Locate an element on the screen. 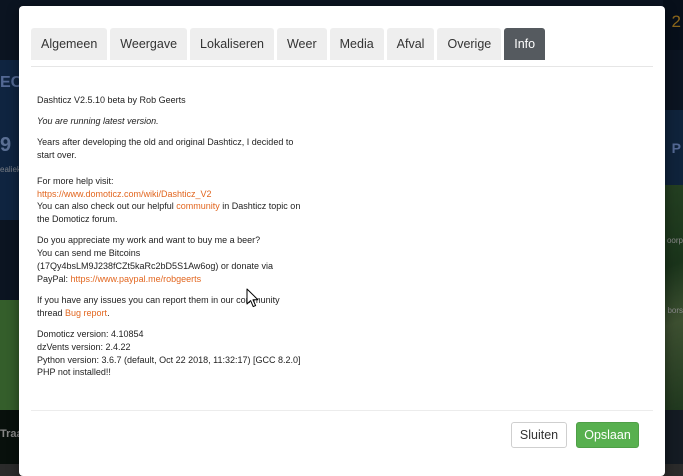  community-link: community is located at coordinates (198, 206).